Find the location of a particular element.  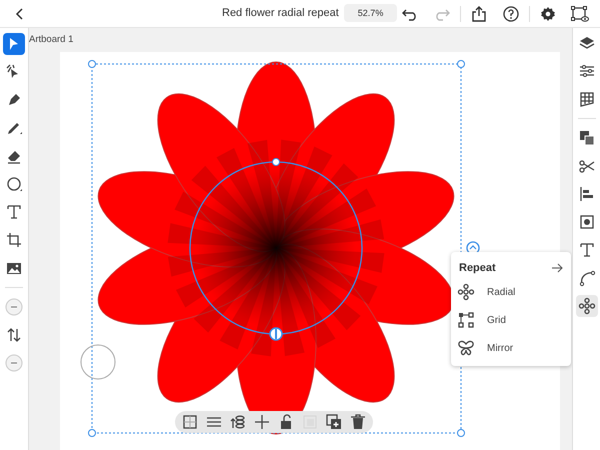

count-handle is located at coordinates (276, 334).